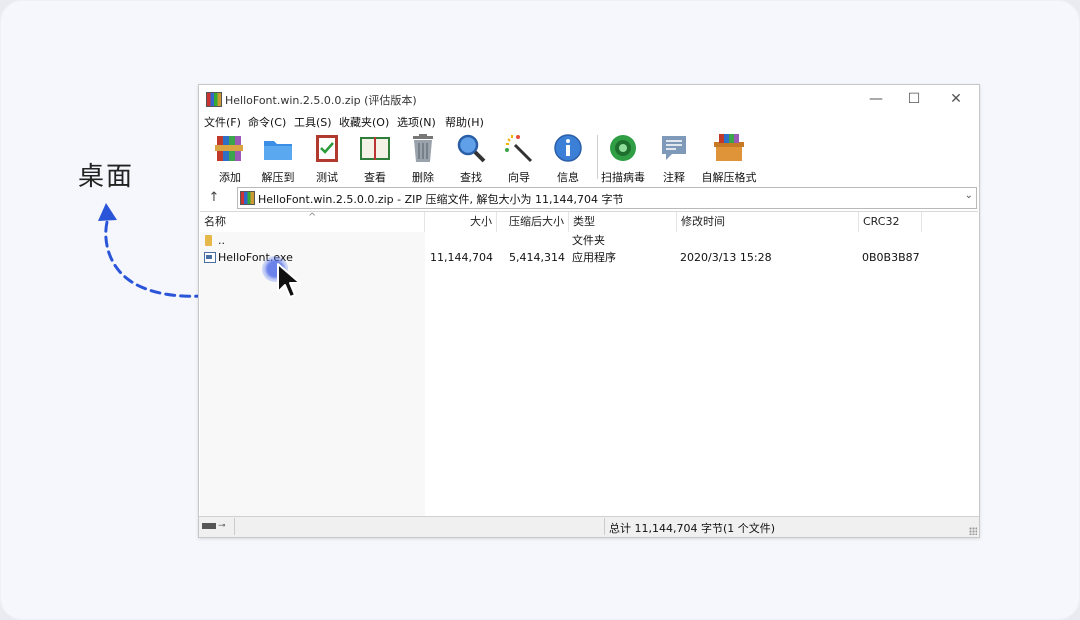  Describe the element at coordinates (247, 198) in the screenshot. I see `archive-icon` at that location.